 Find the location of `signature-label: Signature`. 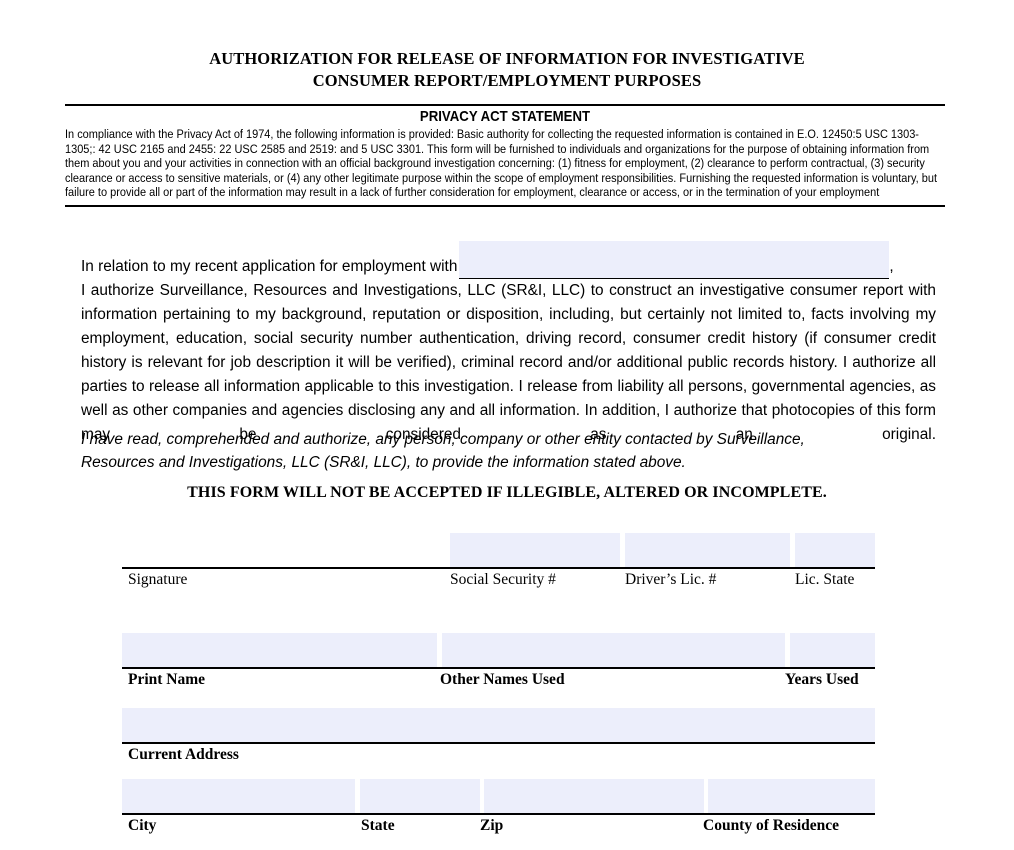

signature-label: Signature is located at coordinates (158, 579).